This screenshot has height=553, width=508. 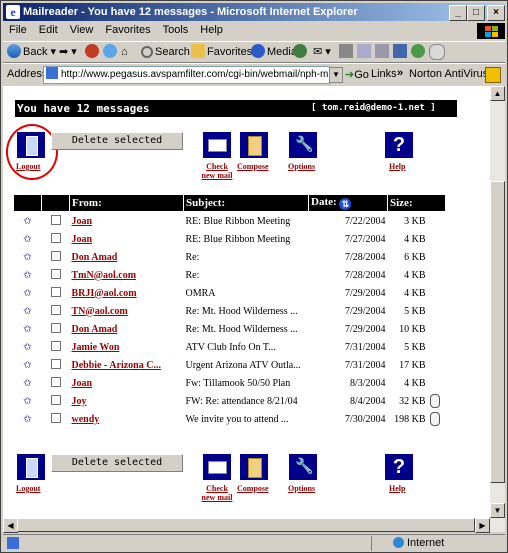 I want to click on favorites-button: Favorites, so click(x=221, y=52).